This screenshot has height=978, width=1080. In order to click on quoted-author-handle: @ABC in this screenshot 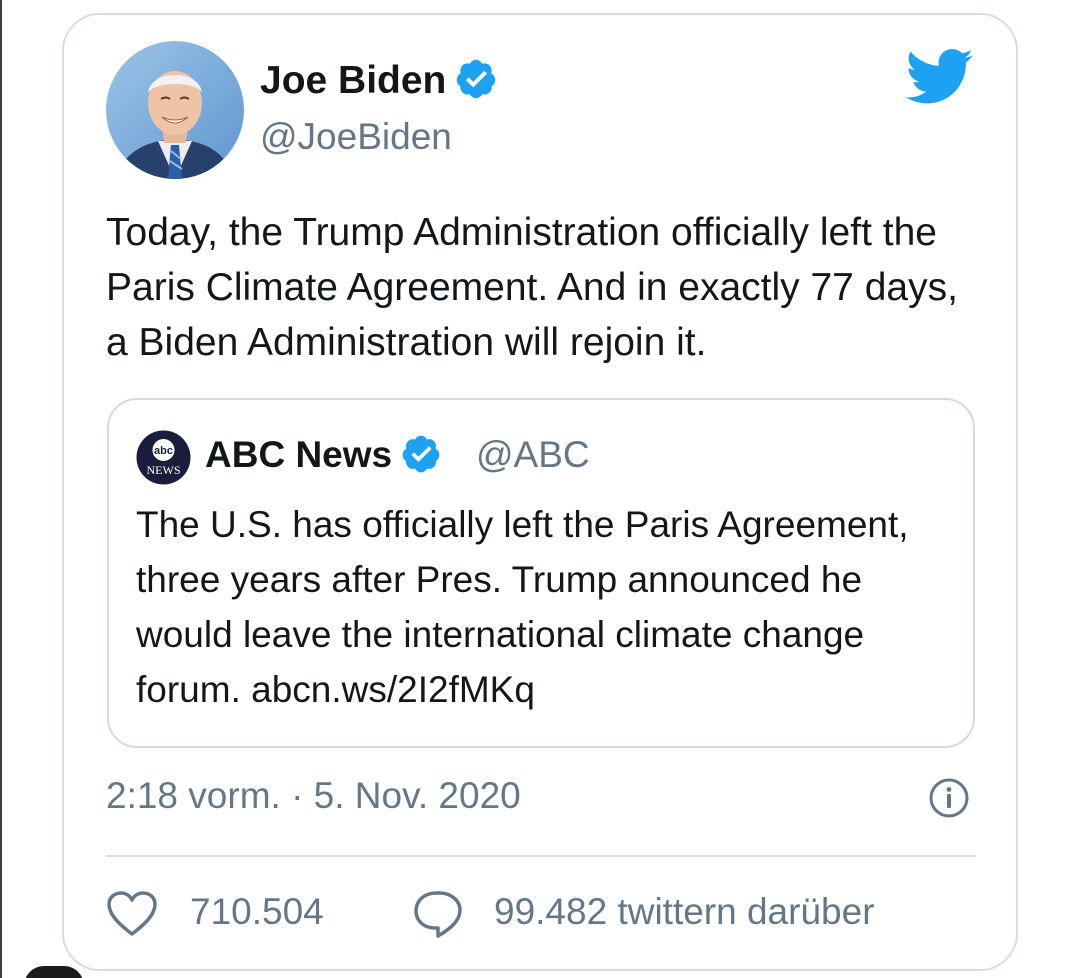, I will do `click(533, 455)`.